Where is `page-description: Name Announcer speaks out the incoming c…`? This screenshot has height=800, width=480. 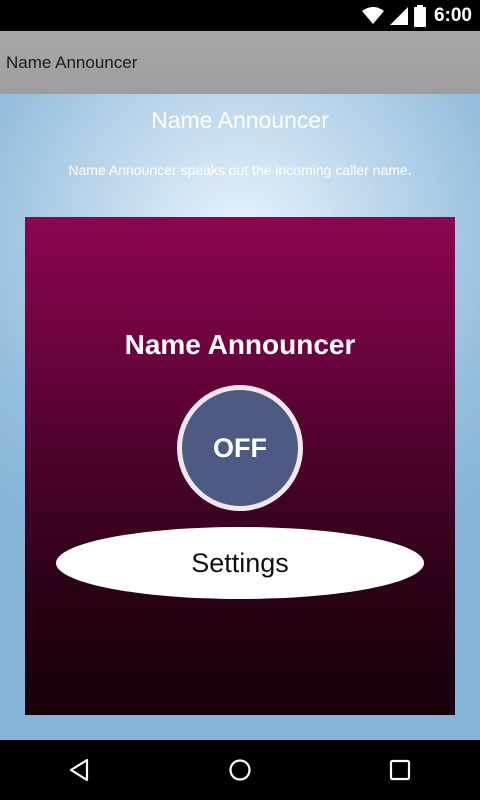
page-description: Name Announcer speaks out the incoming c… is located at coordinates (240, 170).